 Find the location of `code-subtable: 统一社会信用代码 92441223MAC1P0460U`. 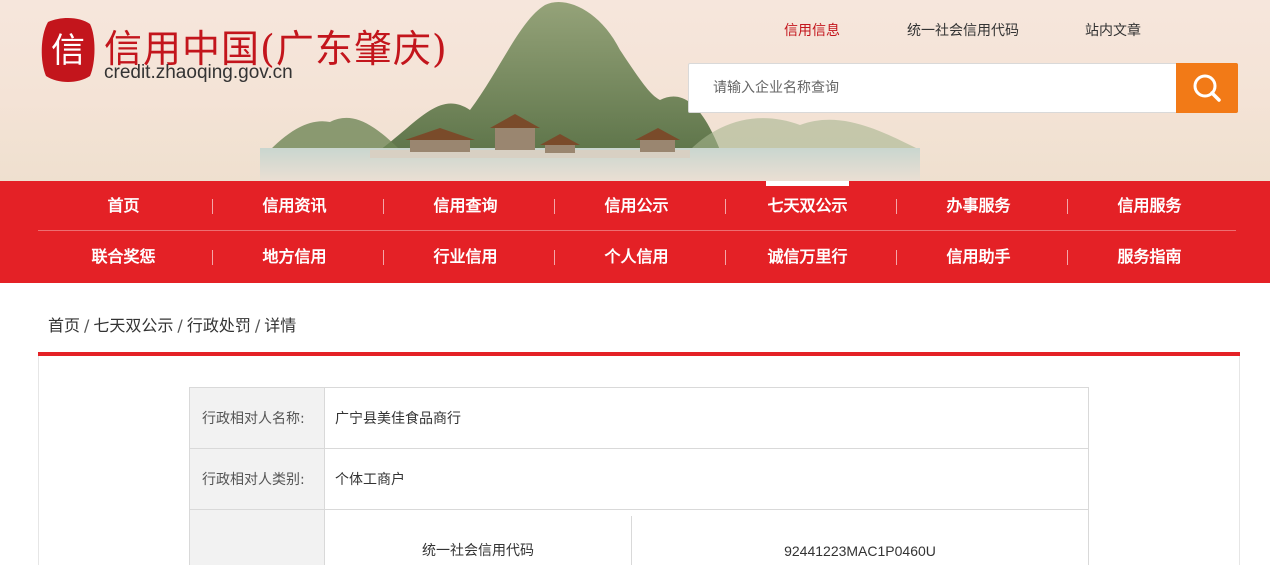

code-subtable: 统一社会信用代码 92441223MAC1P0460U is located at coordinates (706, 540).